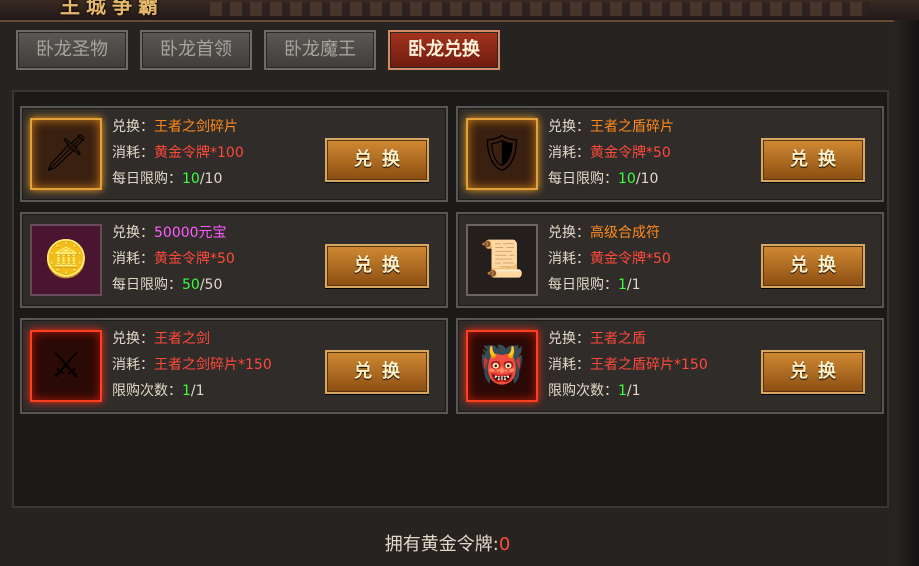  I want to click on limit-total: /50, so click(211, 285).